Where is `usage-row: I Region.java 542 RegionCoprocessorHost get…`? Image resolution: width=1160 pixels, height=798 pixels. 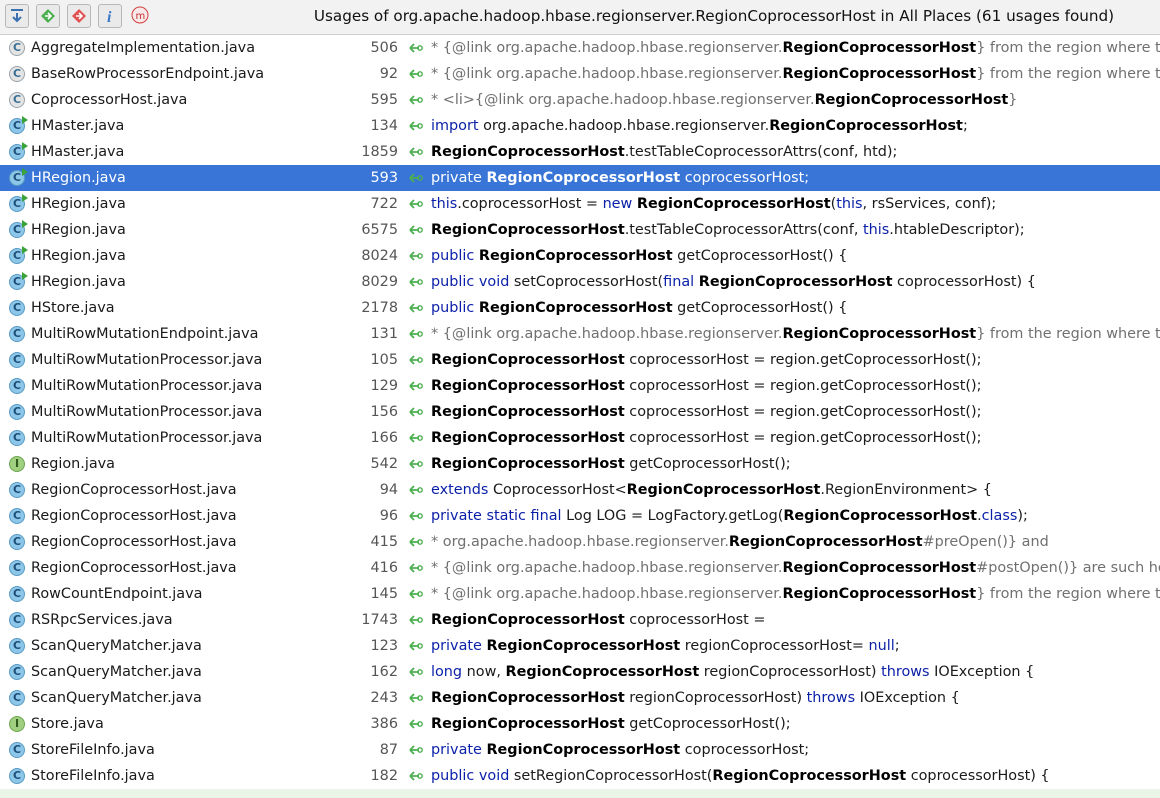 usage-row: I Region.java 542 RegionCoprocessorHost get… is located at coordinates (580, 464).